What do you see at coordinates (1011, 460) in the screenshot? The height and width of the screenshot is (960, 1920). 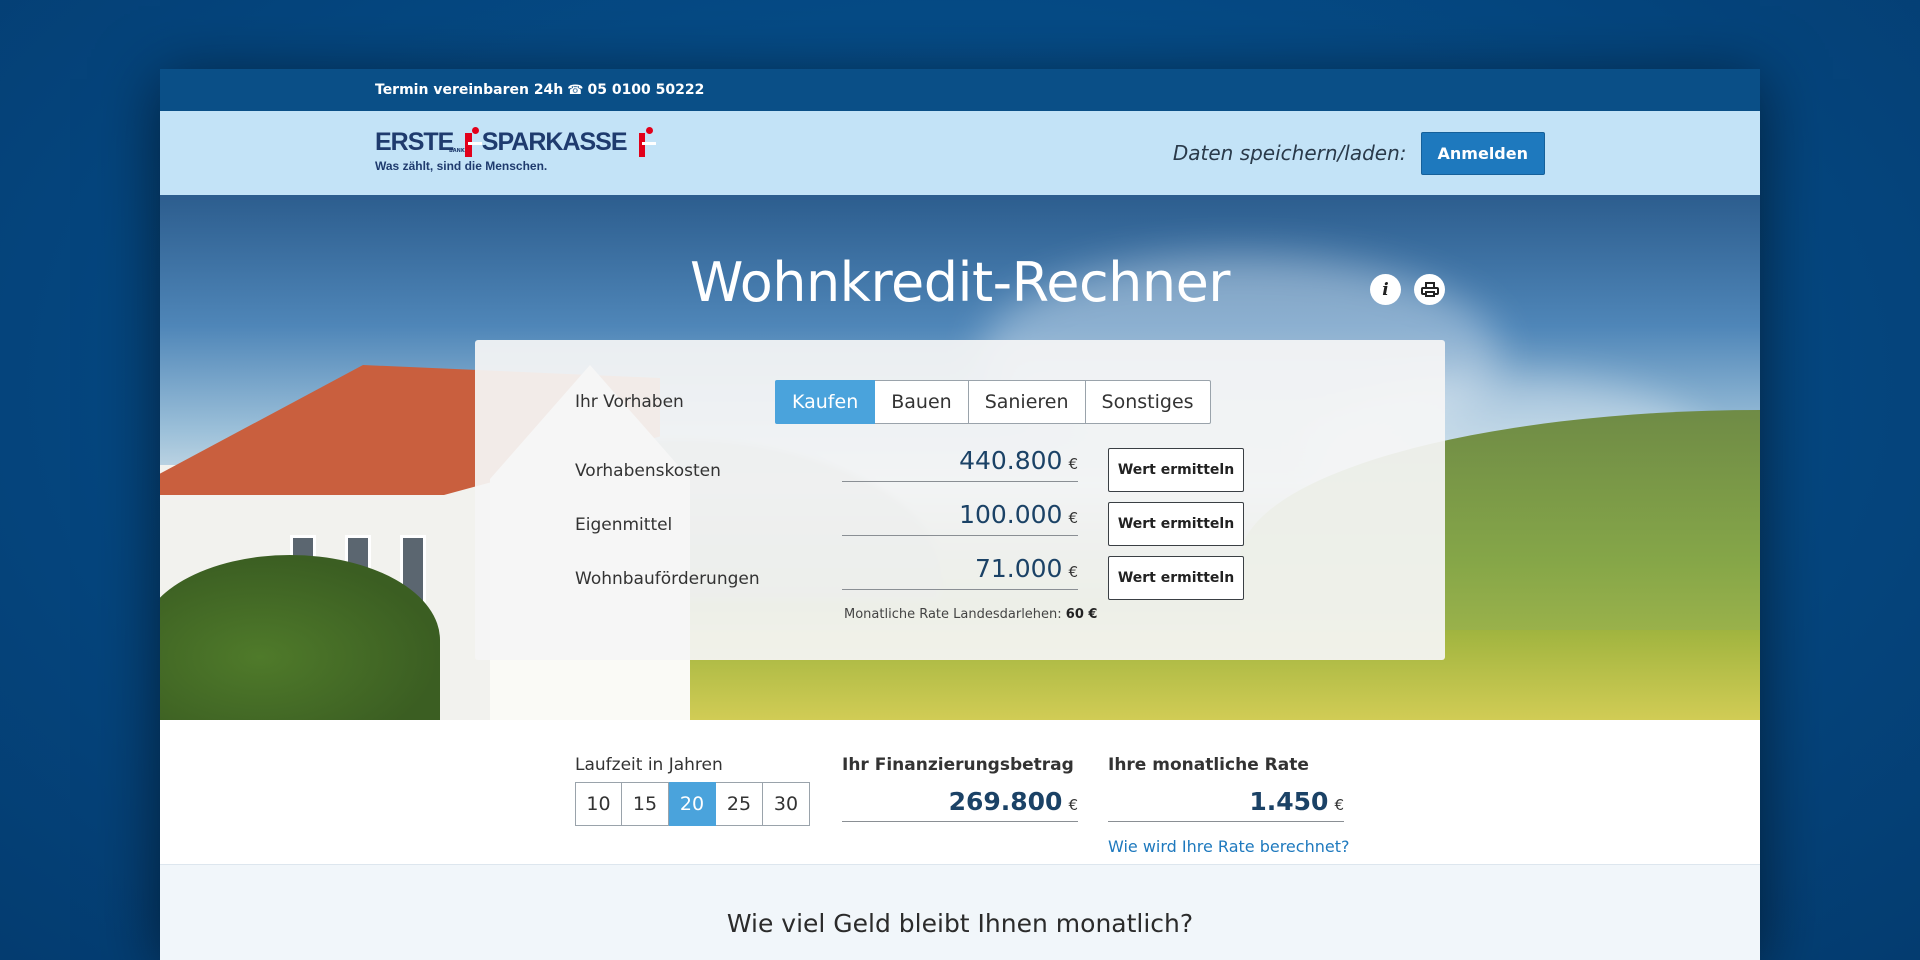 I see `project-cost-value: 440.800` at bounding box center [1011, 460].